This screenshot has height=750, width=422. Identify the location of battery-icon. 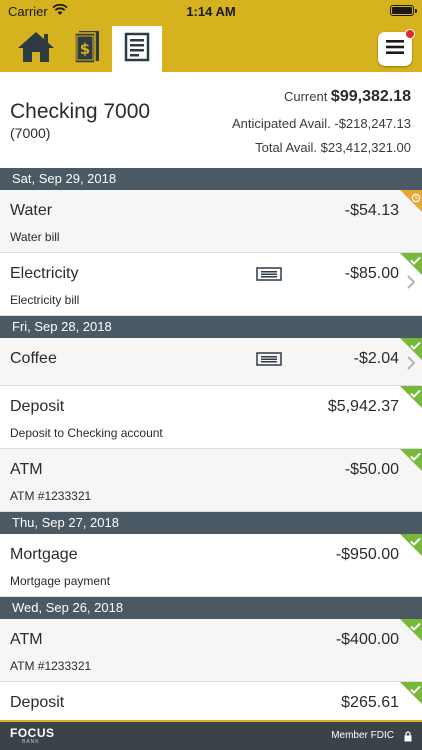
(403, 10).